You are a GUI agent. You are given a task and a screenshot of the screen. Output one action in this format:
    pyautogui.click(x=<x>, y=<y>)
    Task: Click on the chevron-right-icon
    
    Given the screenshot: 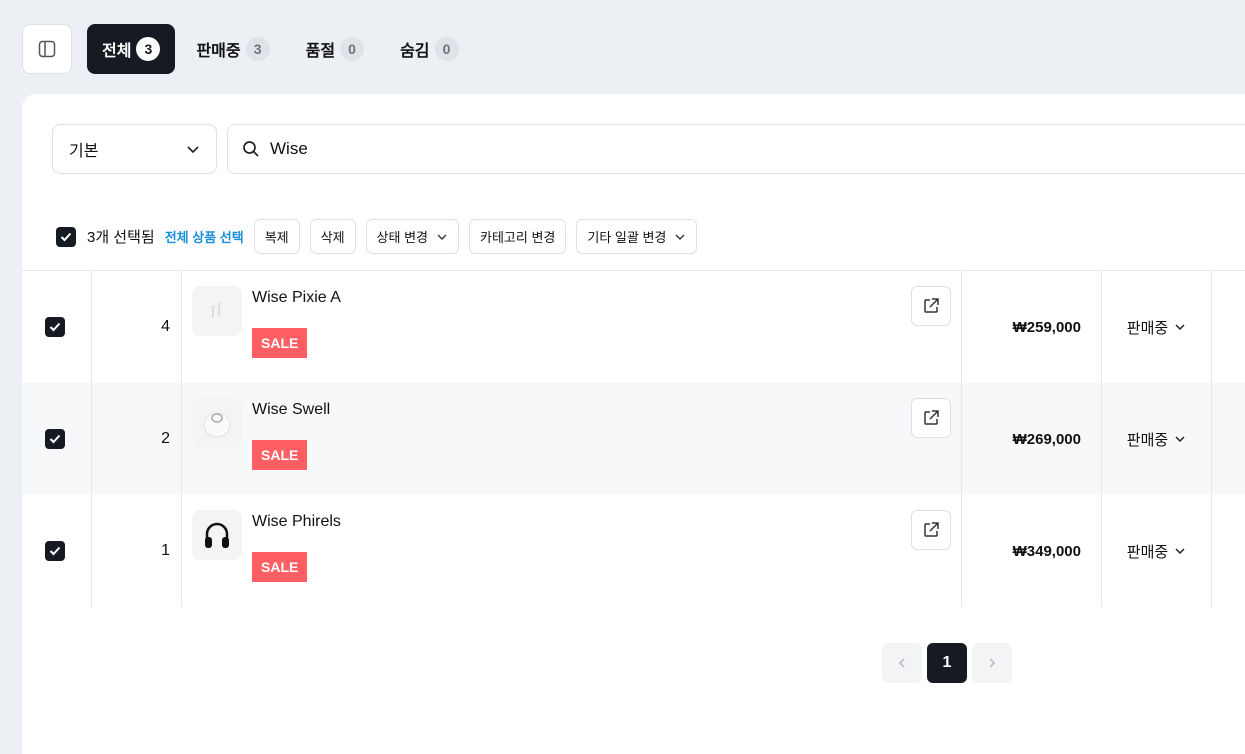 What is the action you would take?
    pyautogui.click(x=992, y=663)
    